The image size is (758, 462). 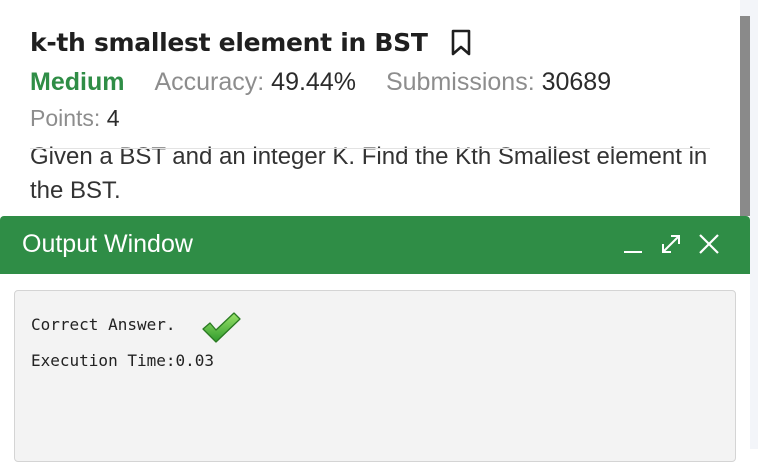 I want to click on points-value: 4, so click(x=113, y=118).